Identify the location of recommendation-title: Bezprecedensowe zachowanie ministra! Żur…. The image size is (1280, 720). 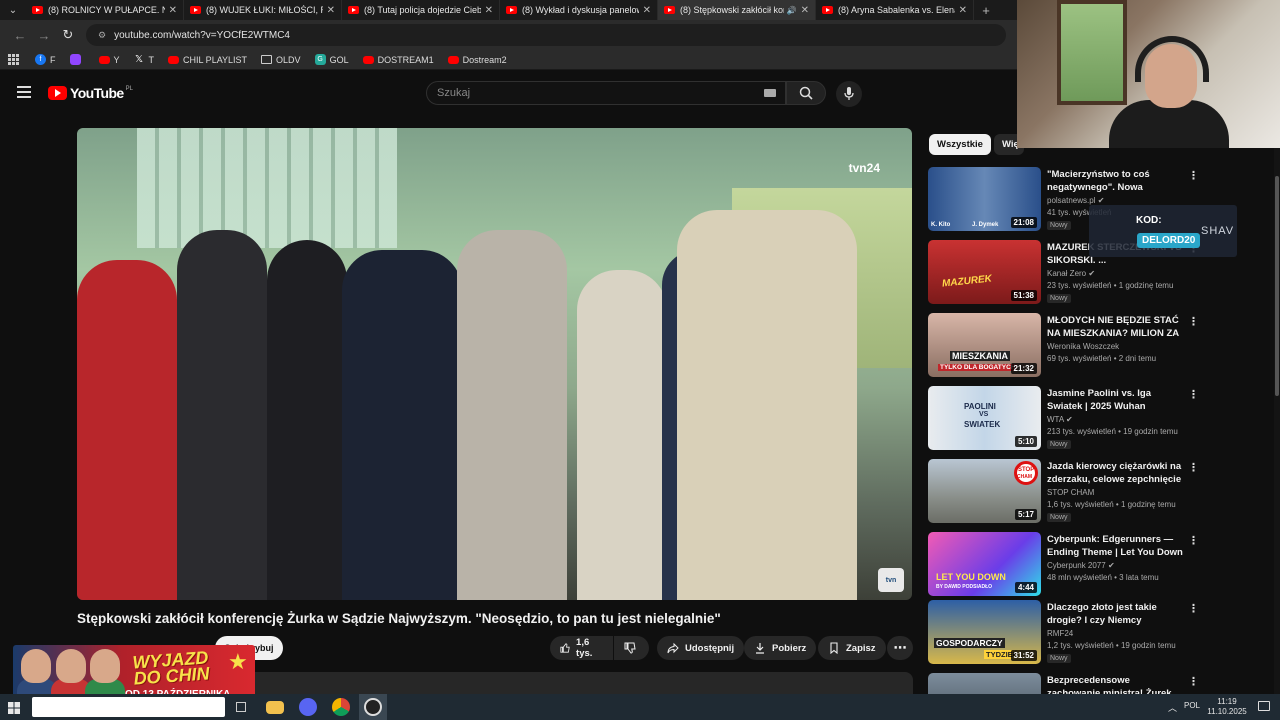
(1116, 684).